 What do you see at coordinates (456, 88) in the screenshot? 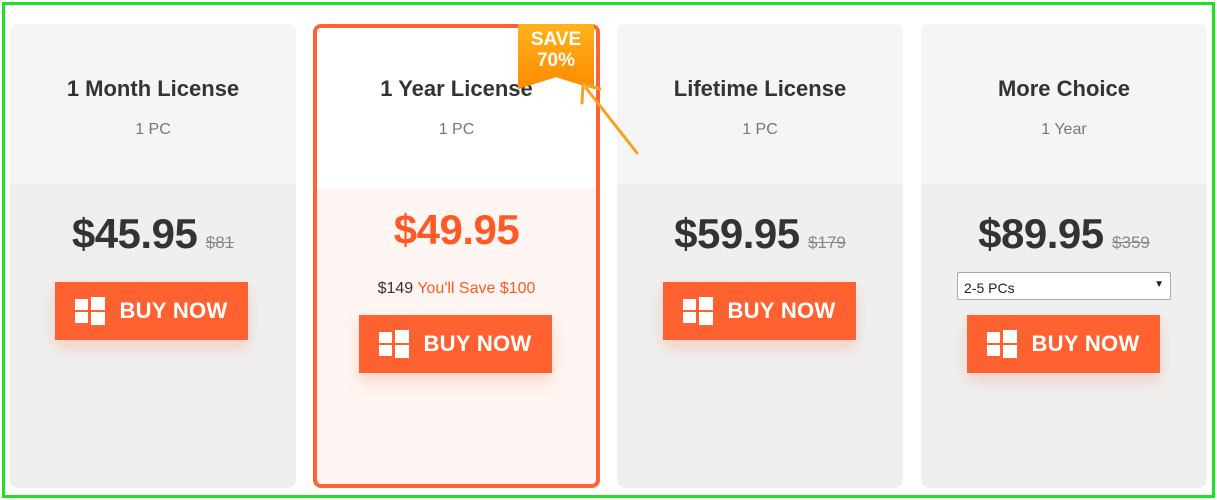
I see `plan-title: 1 Year License` at bounding box center [456, 88].